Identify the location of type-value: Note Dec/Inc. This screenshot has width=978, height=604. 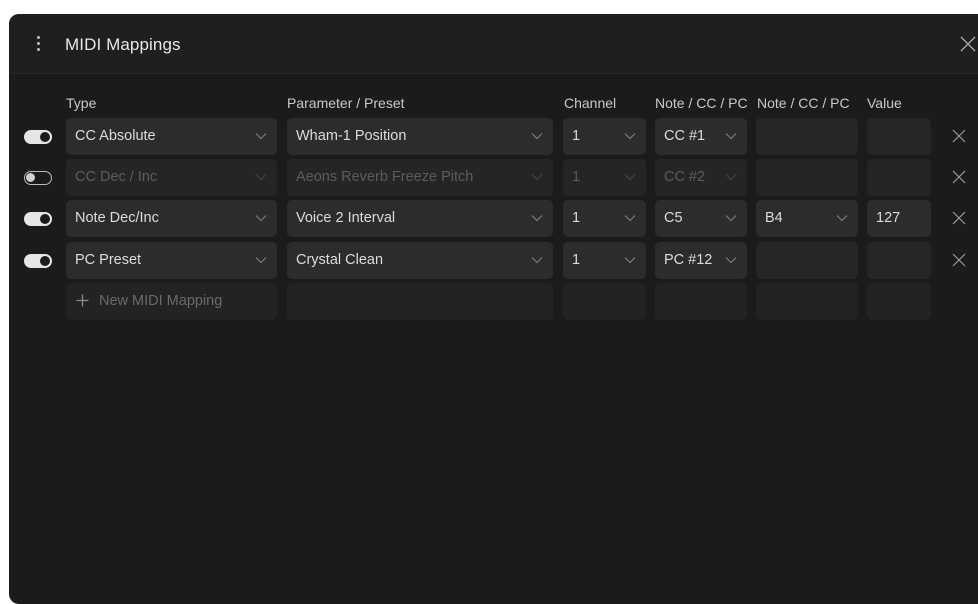
(117, 218).